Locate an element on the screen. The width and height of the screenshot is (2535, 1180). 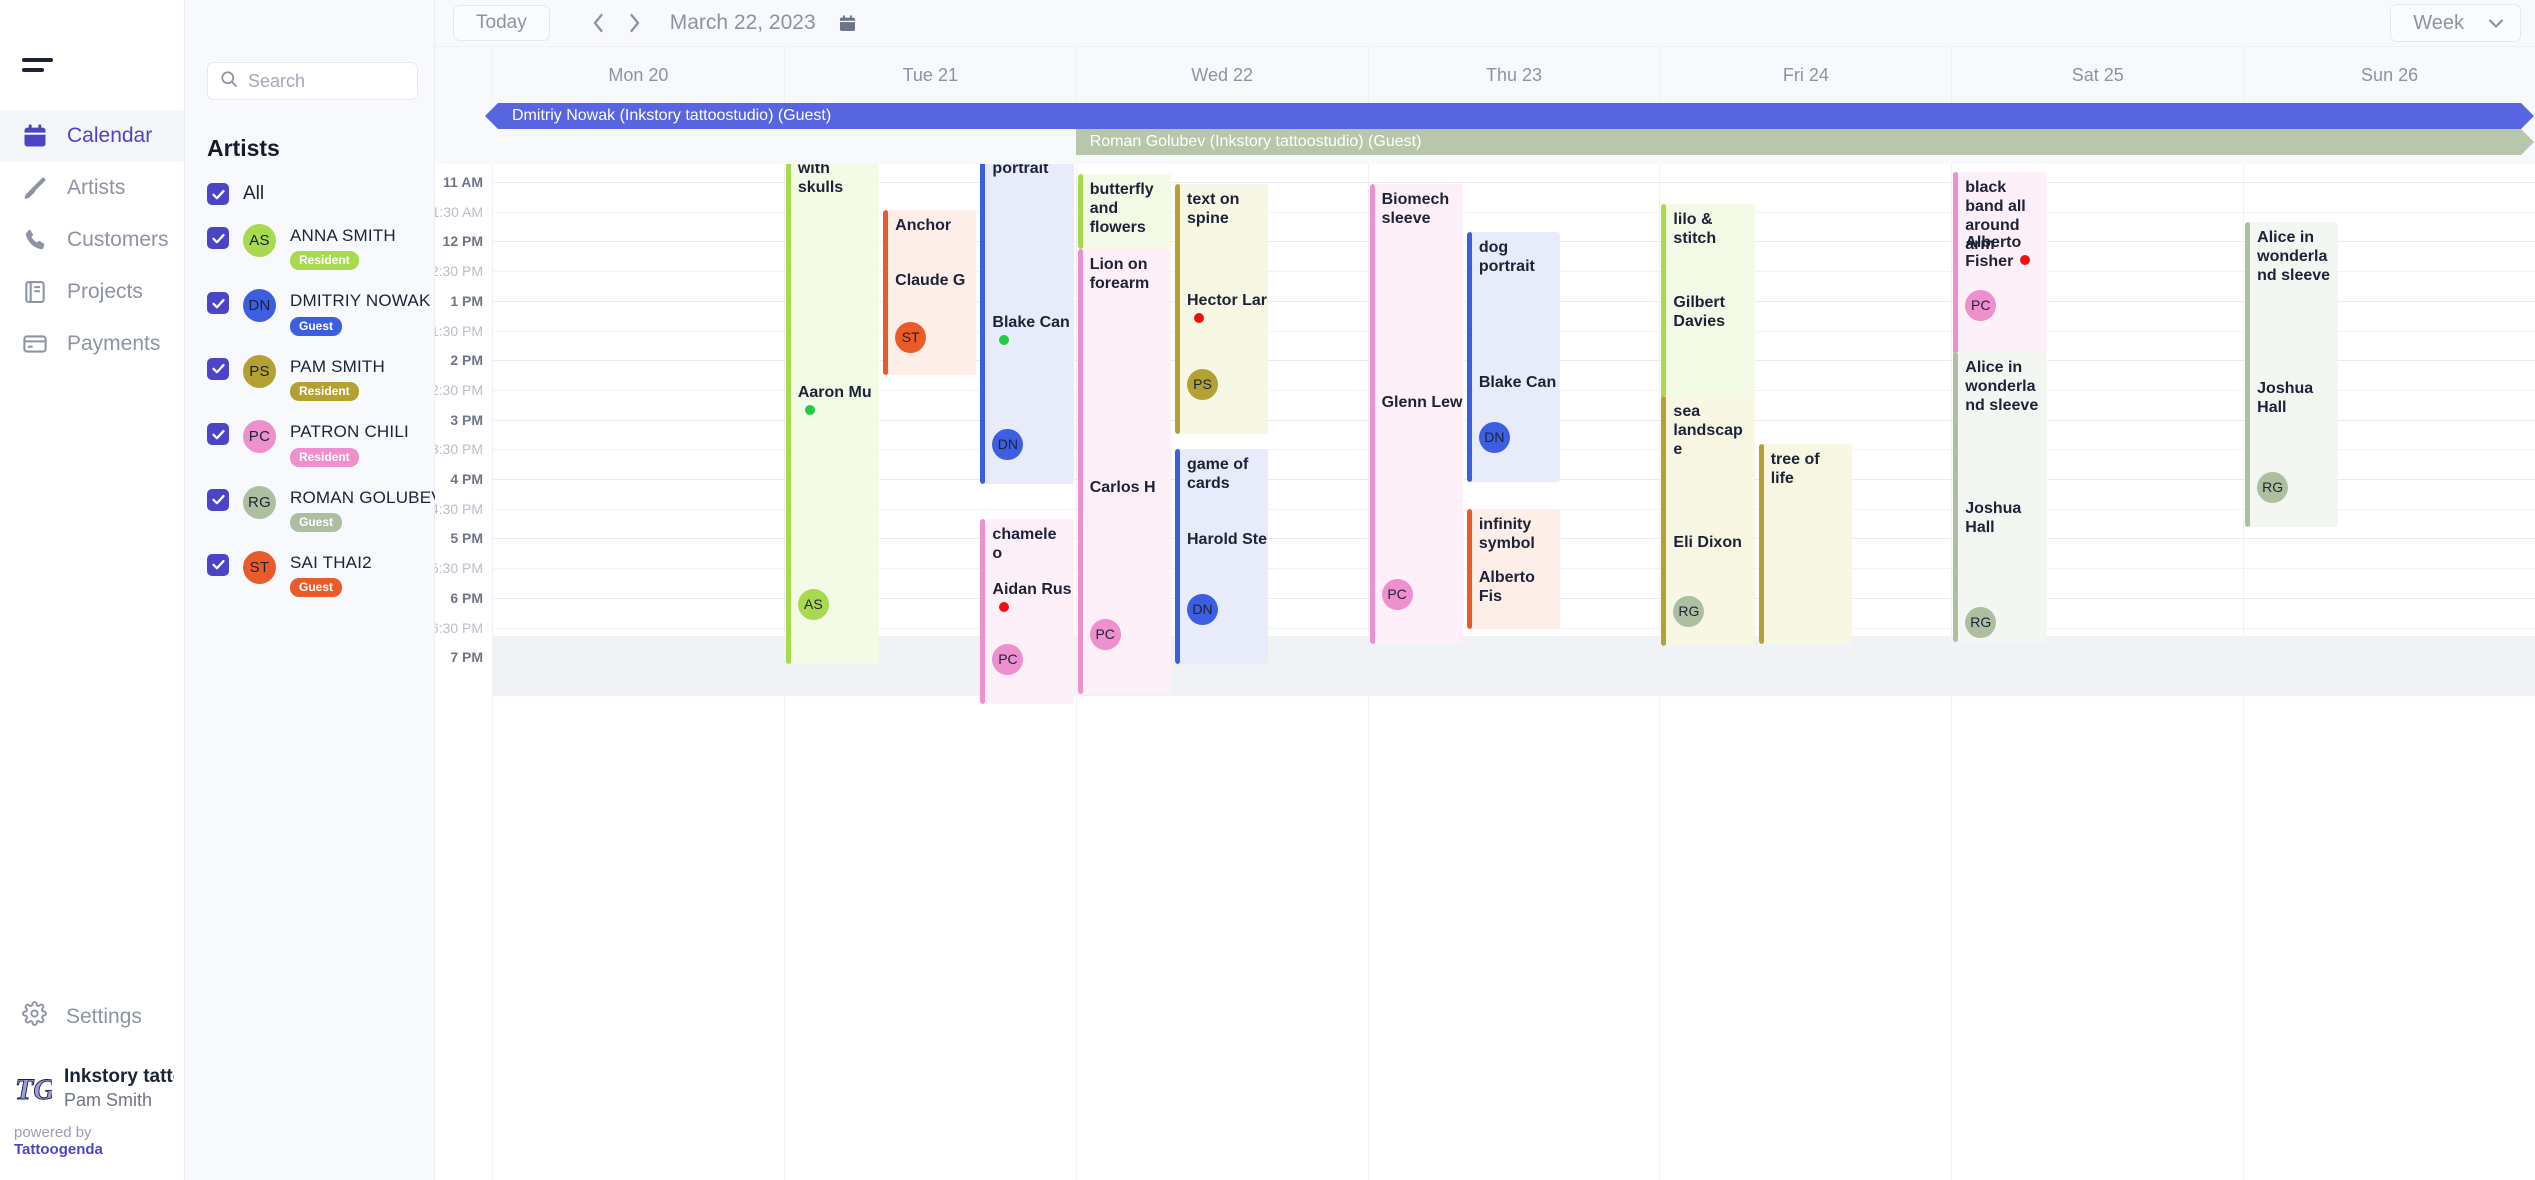
avatar: DN is located at coordinates (259, 306).